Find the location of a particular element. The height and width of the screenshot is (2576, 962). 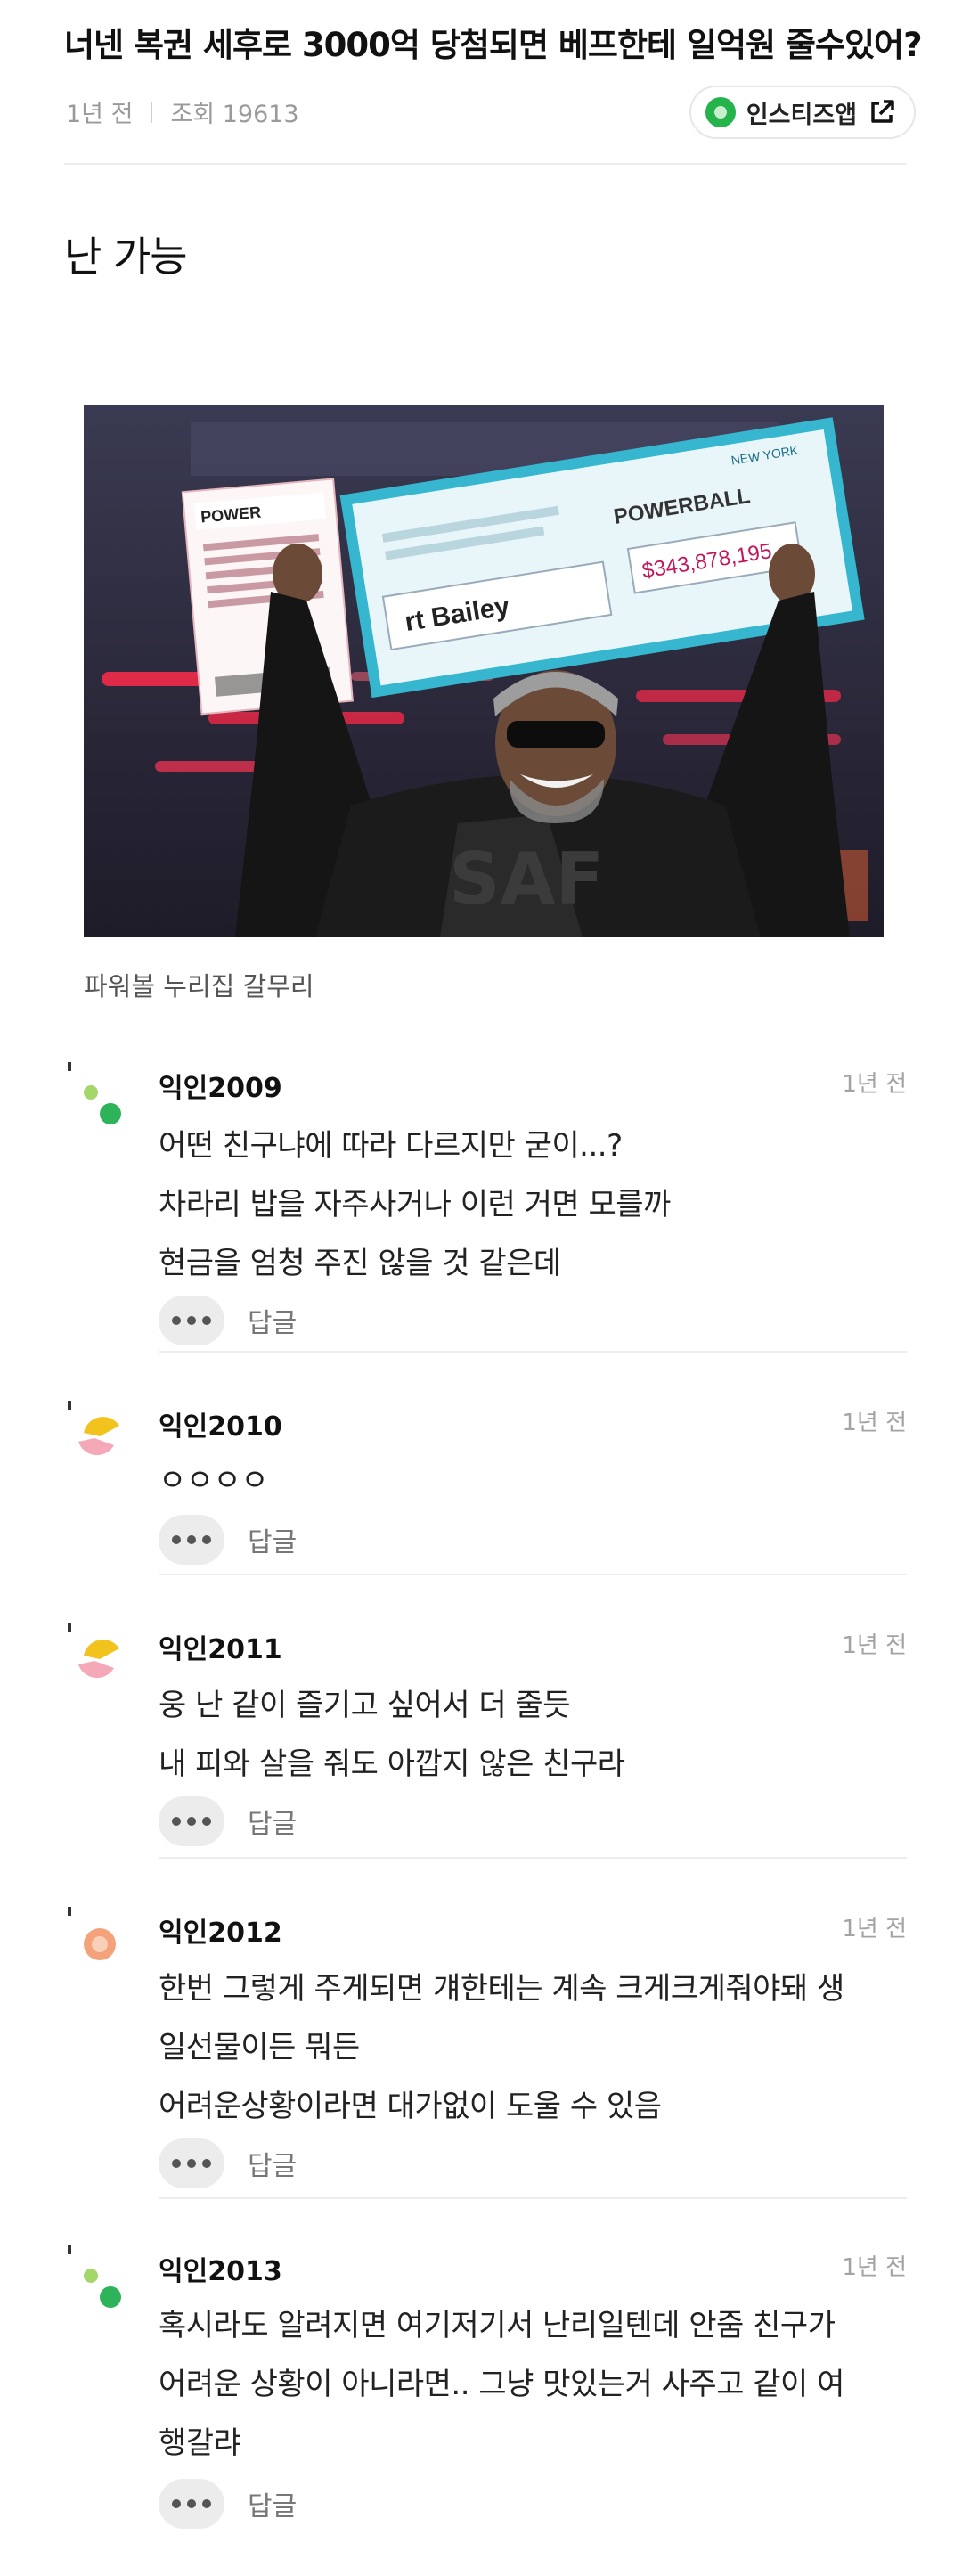

source-app-label: 인스티즈앱 is located at coordinates (801, 115).